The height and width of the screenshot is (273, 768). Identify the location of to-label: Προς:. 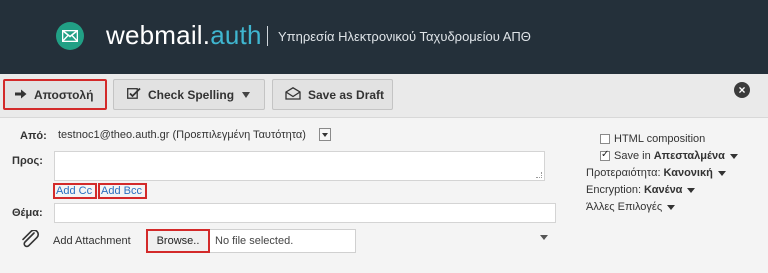
(27, 161).